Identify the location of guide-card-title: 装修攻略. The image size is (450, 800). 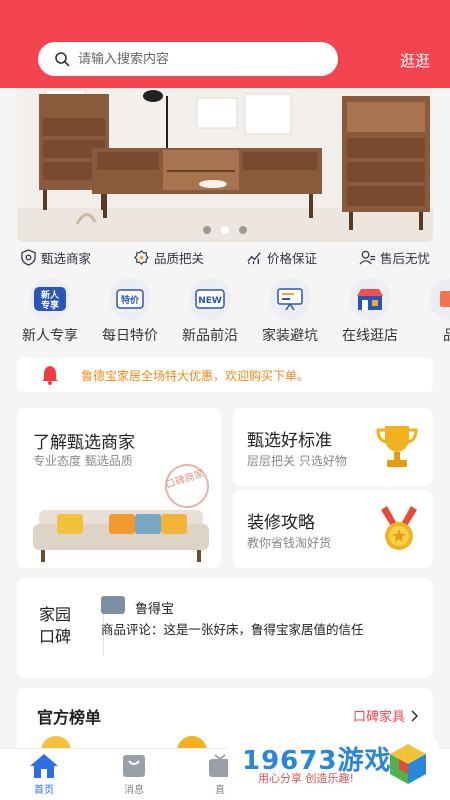
(281, 523).